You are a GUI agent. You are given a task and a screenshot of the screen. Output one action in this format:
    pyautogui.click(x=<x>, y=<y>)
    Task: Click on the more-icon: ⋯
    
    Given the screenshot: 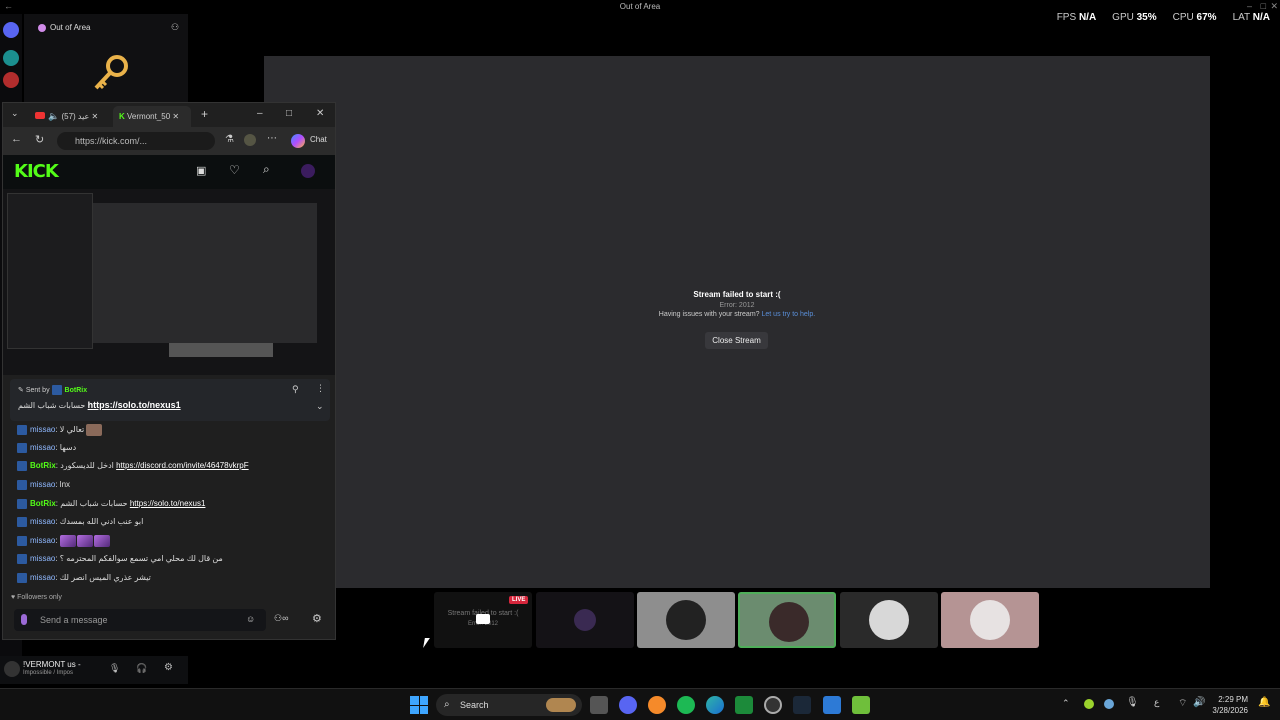 What is the action you would take?
    pyautogui.click(x=272, y=138)
    